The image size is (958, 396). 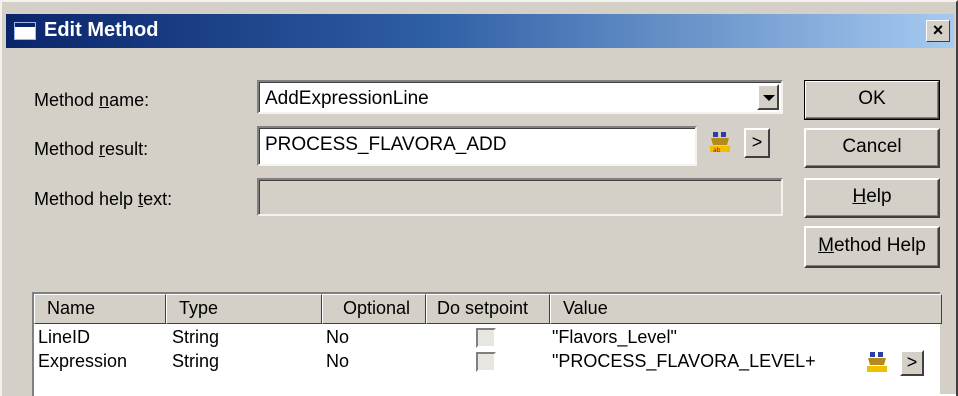 What do you see at coordinates (872, 198) in the screenshot?
I see `help-button: Help` at bounding box center [872, 198].